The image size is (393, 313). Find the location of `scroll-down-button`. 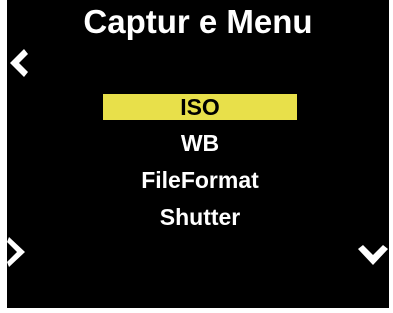

scroll-down-button is located at coordinates (373, 256).